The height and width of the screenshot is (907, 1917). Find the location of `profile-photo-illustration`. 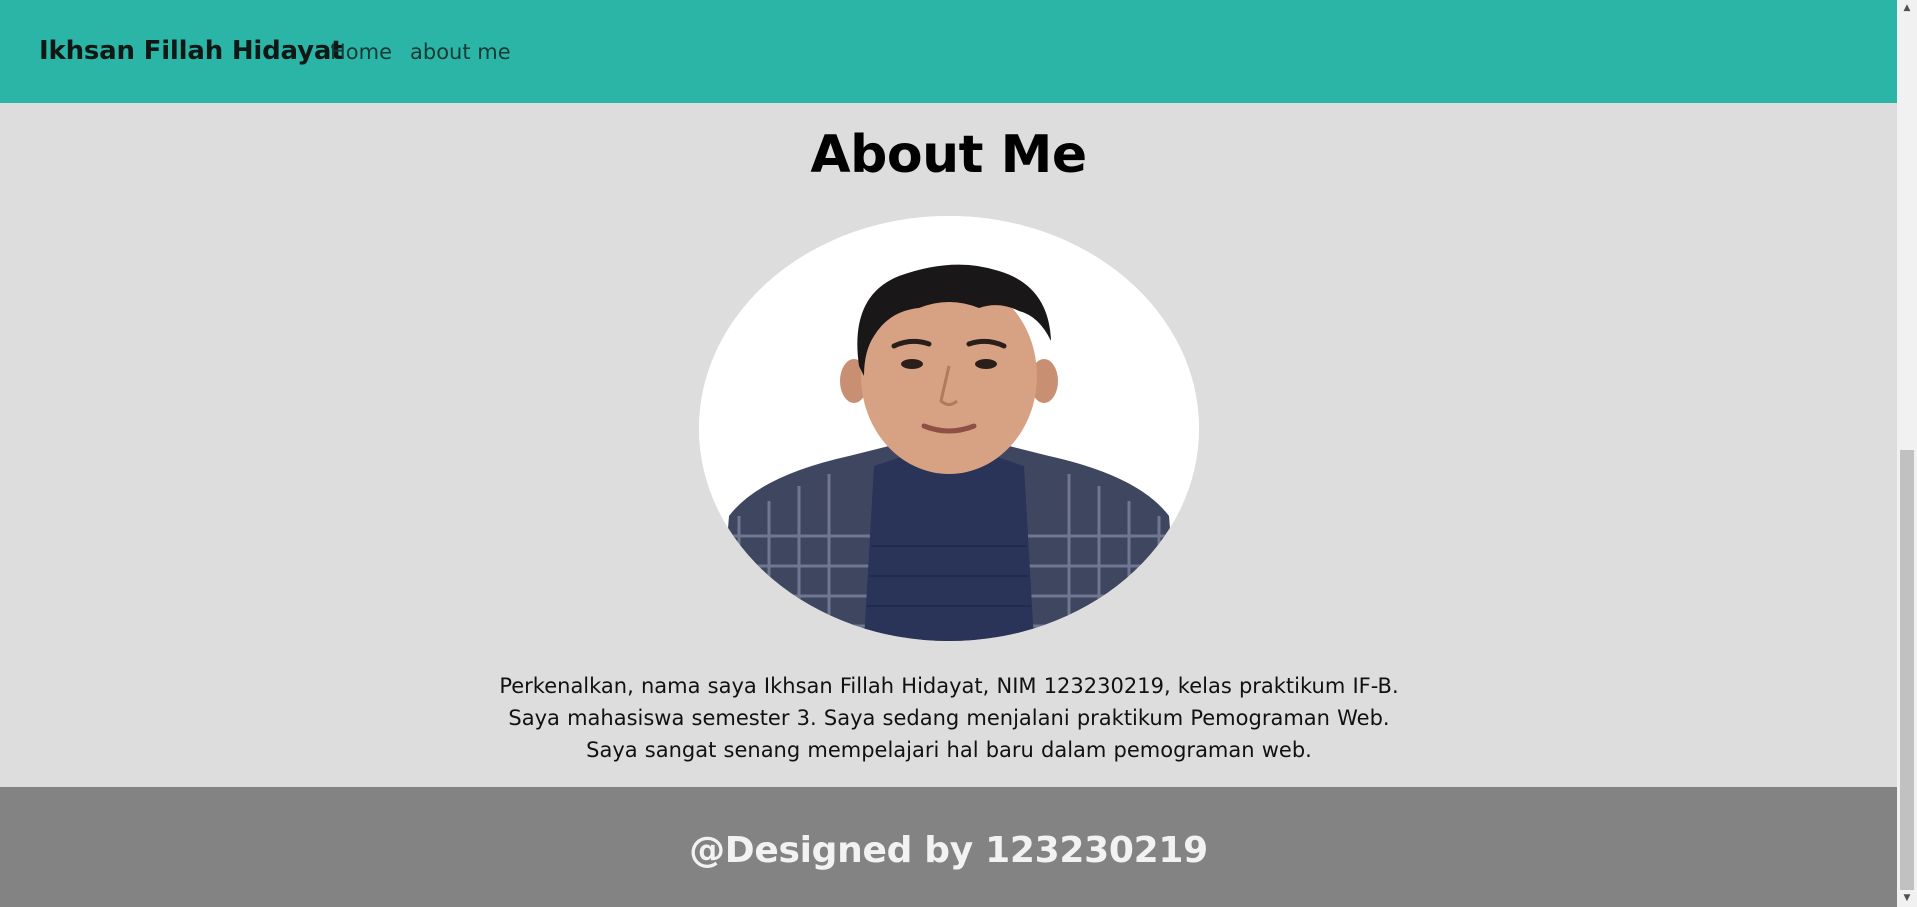

profile-photo-illustration is located at coordinates (949, 428).